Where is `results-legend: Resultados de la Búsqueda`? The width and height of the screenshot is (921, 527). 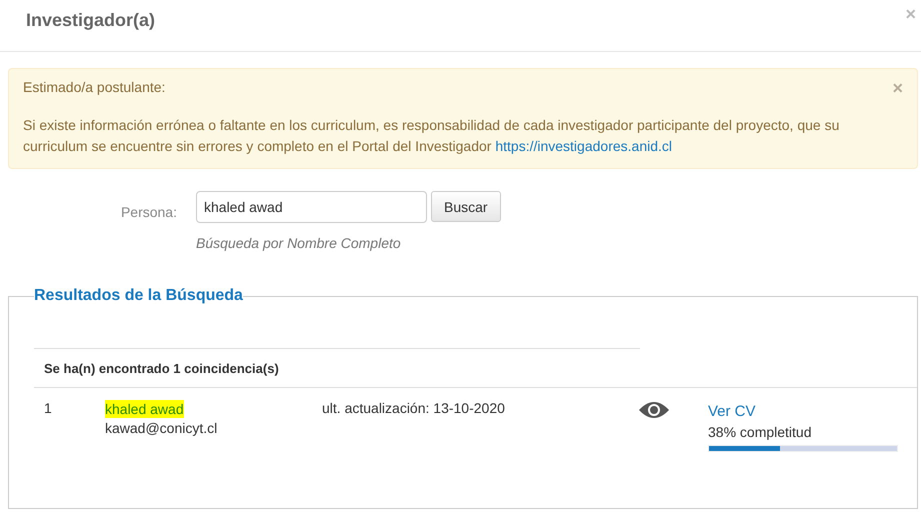
results-legend: Resultados de la Búsqueda is located at coordinates (138, 296).